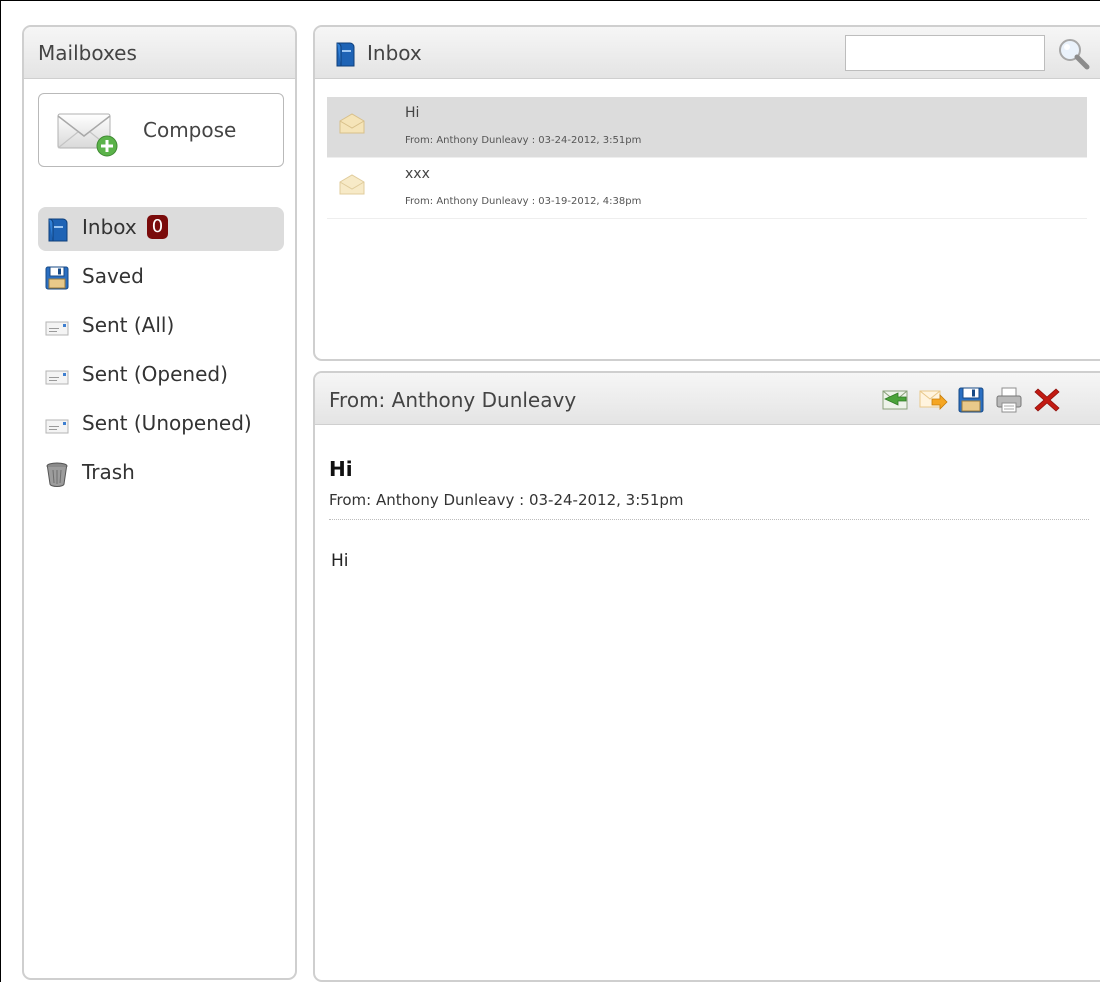  Describe the element at coordinates (157, 227) in the screenshot. I see `unread-count-badge: 0` at that location.